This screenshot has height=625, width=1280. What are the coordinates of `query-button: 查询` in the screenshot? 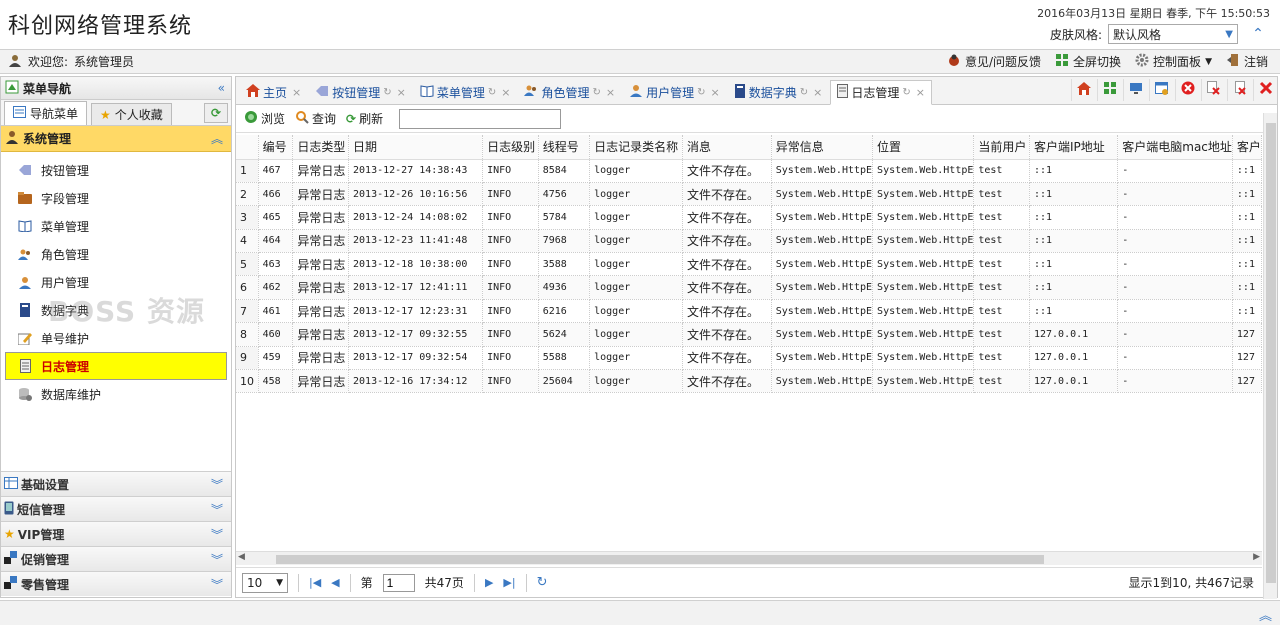 It's located at (315, 118).